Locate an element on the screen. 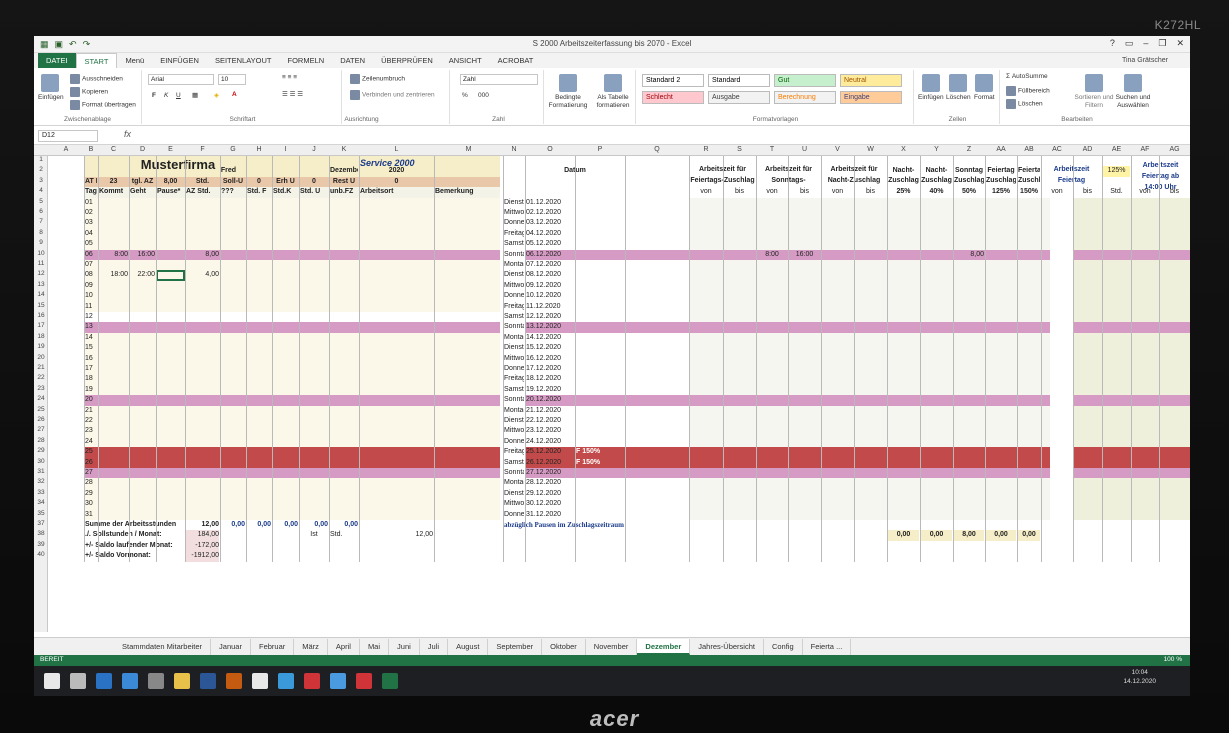 This screenshot has height=733, width=1229. style-4: Schlecht is located at coordinates (673, 97).